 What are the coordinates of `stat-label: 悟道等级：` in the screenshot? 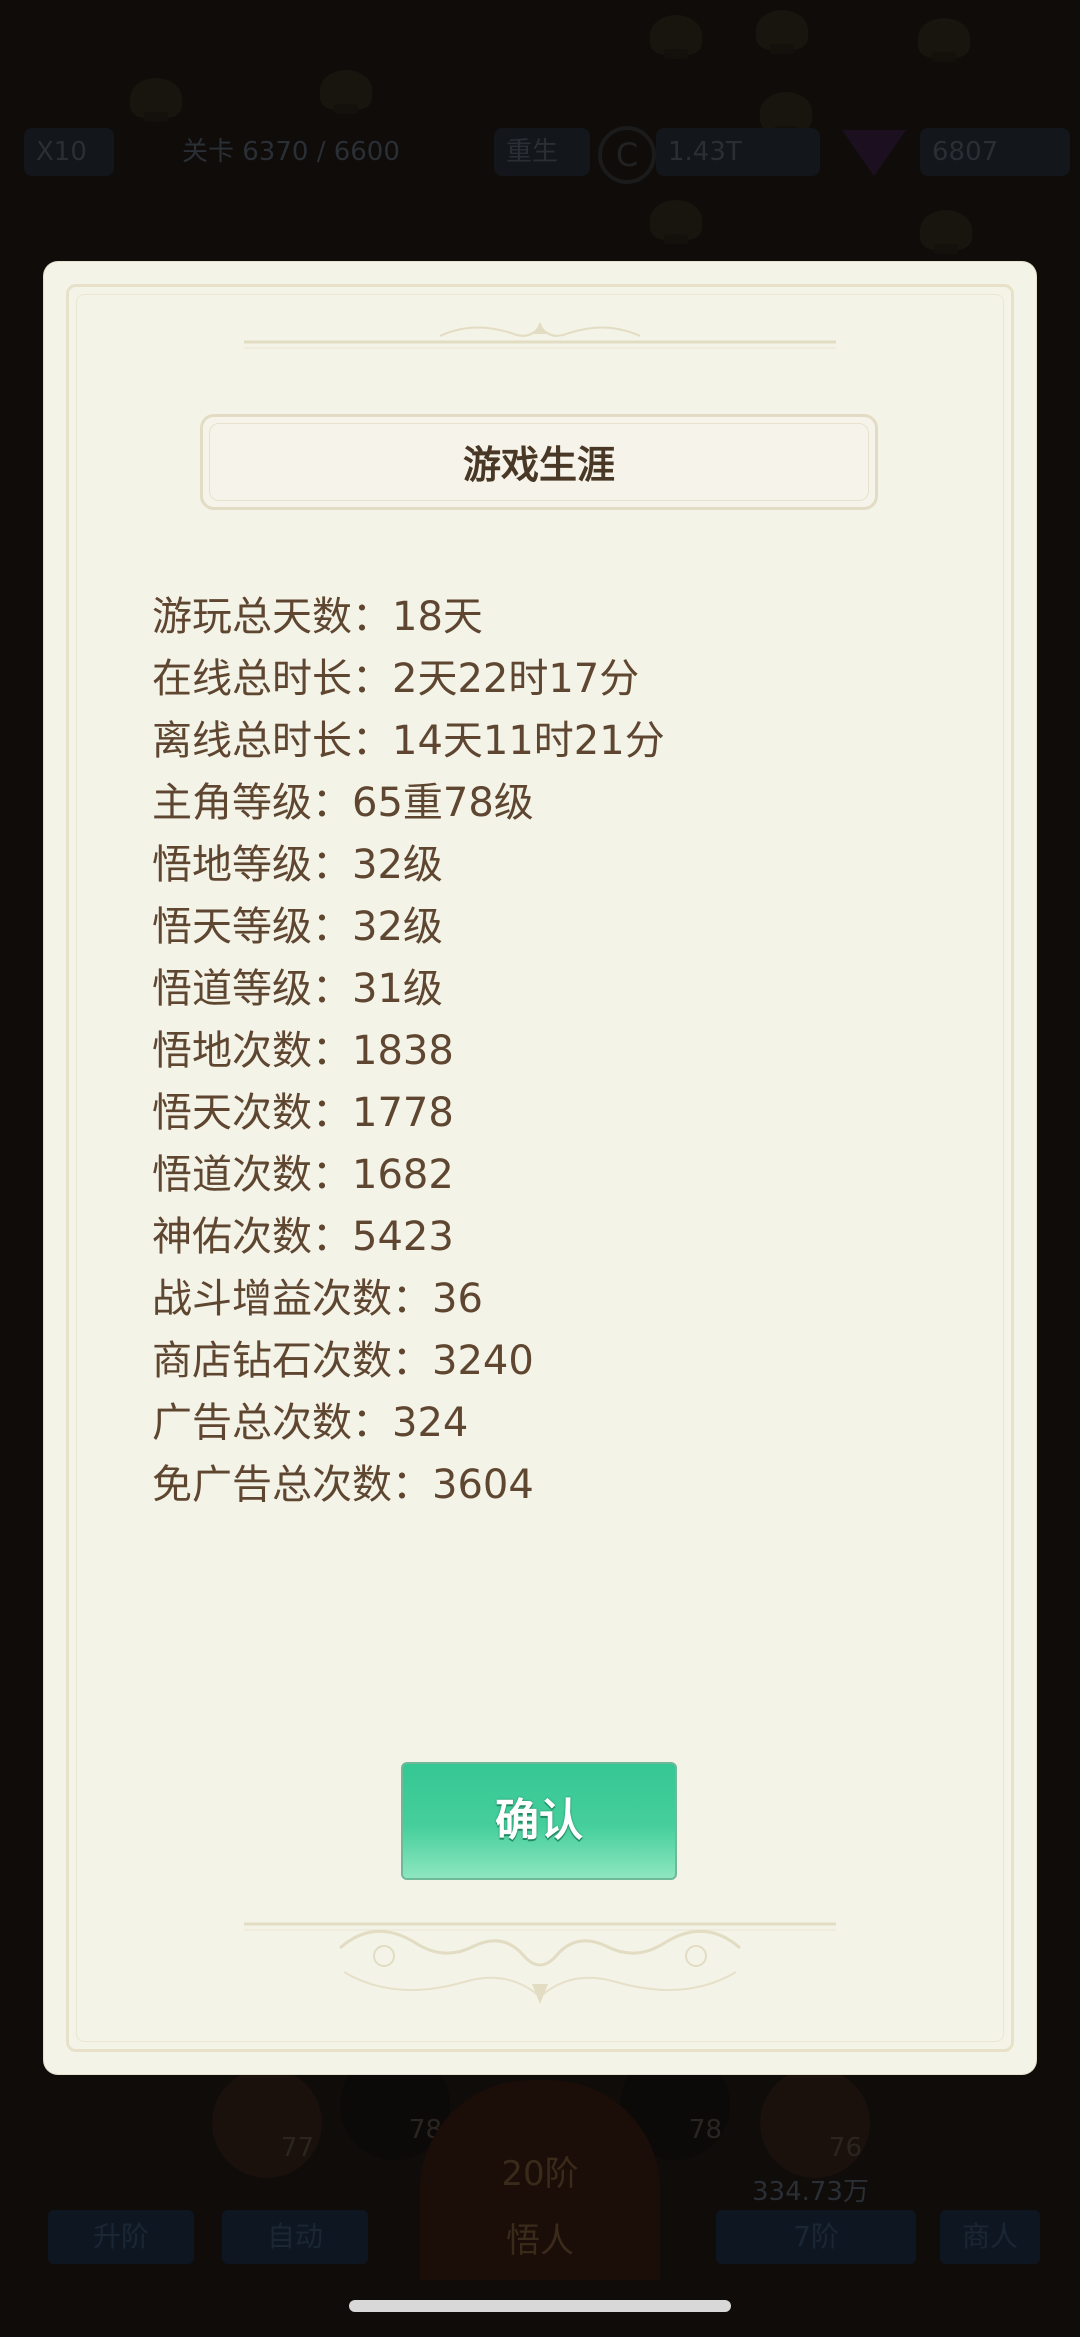 It's located at (252, 989).